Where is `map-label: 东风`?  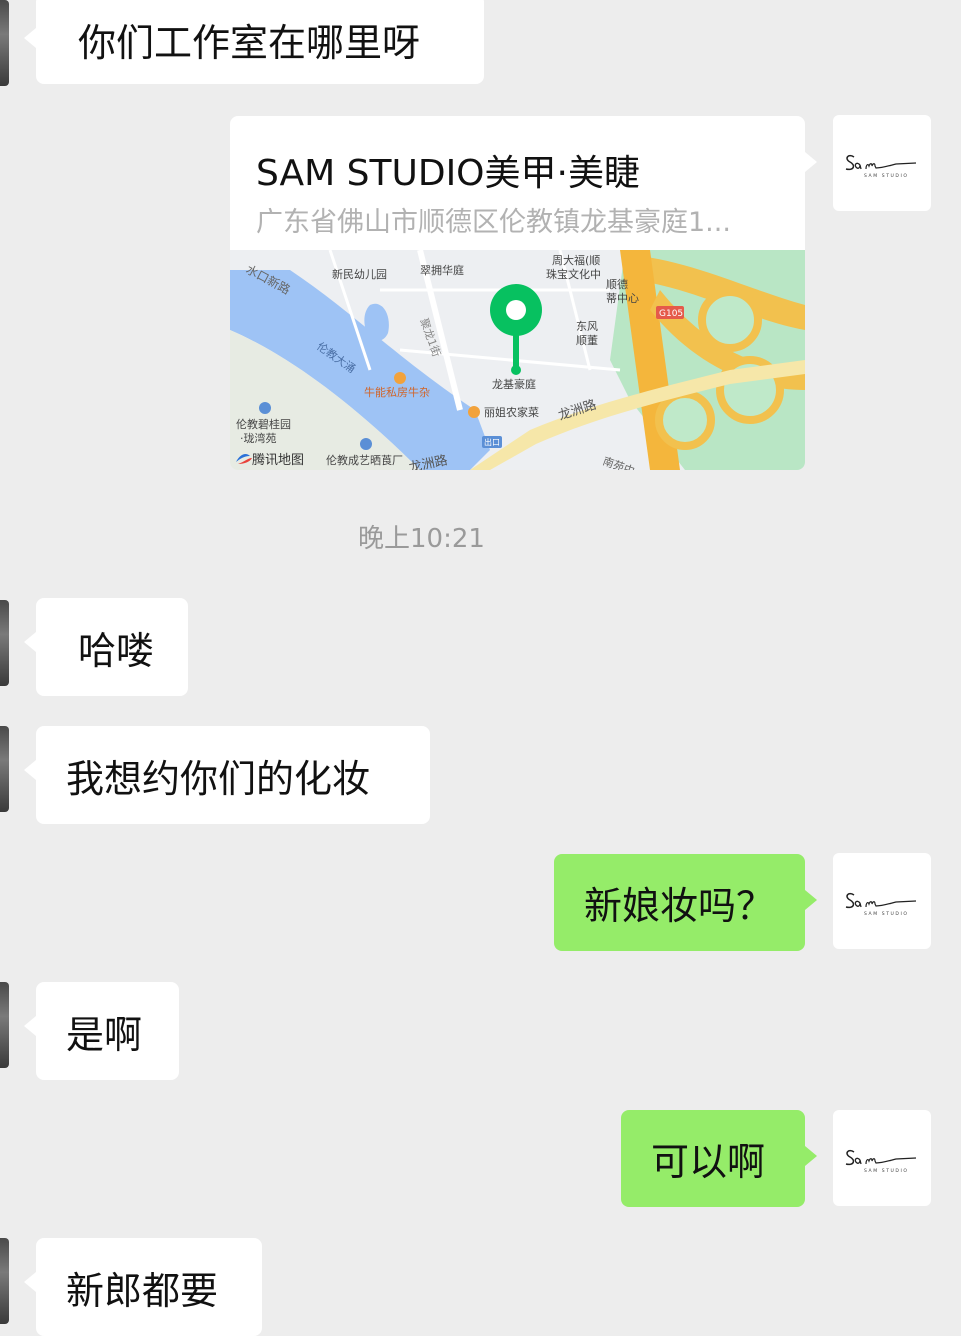 map-label: 东风 is located at coordinates (587, 326).